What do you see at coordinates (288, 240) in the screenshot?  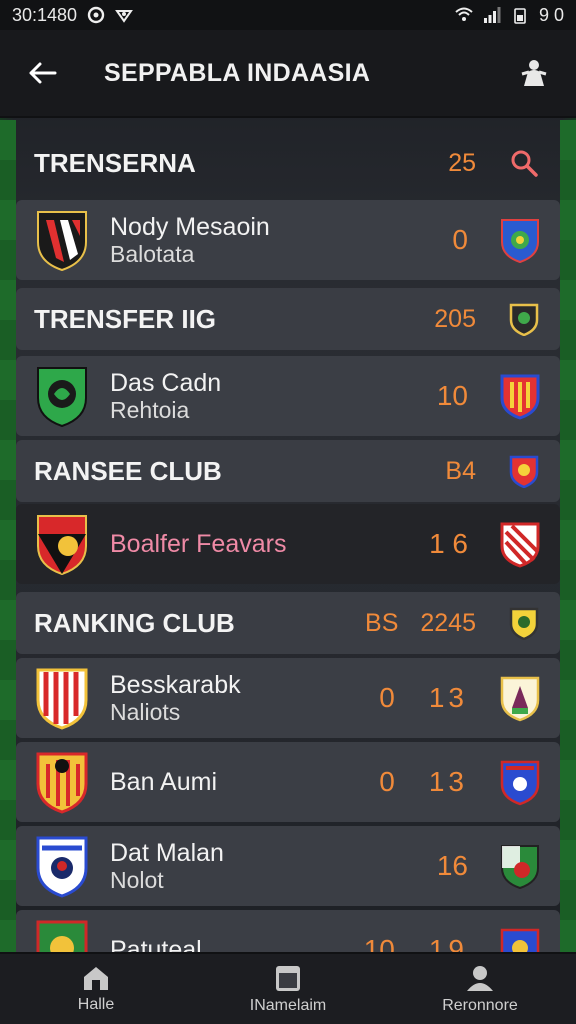 I see `list-item: Nody Mesaoin Balotata 0` at bounding box center [288, 240].